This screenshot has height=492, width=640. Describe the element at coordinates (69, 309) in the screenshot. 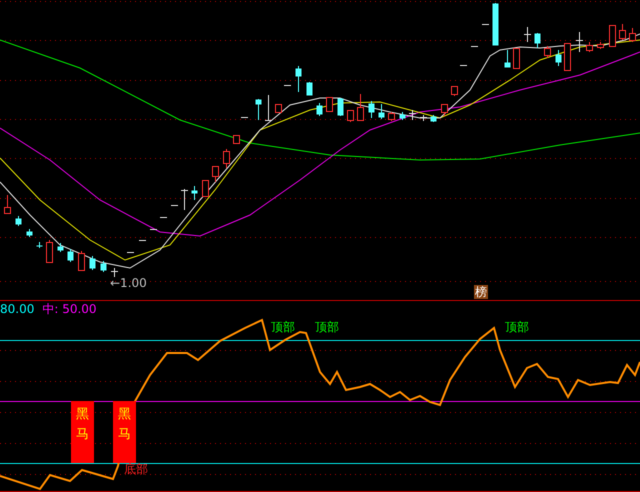

I see `legend-value: 中: 50.00` at that location.